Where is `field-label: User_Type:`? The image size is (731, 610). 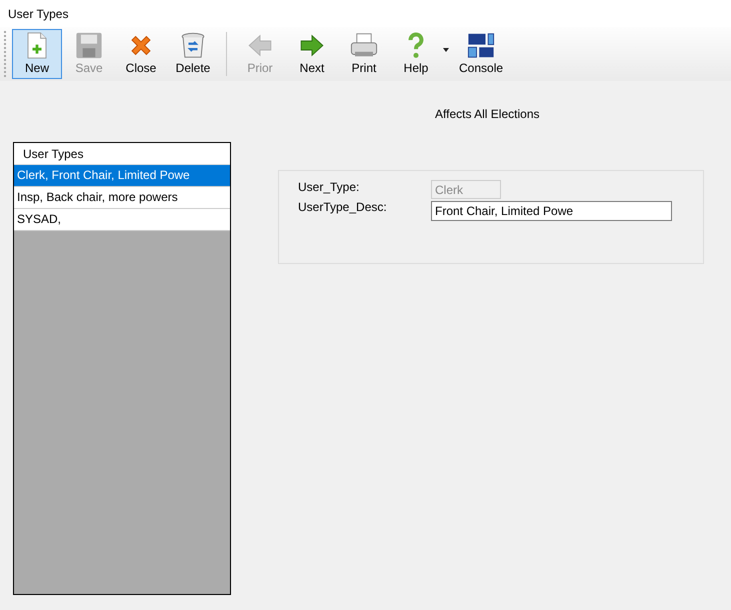
field-label: User_Type: is located at coordinates (328, 187).